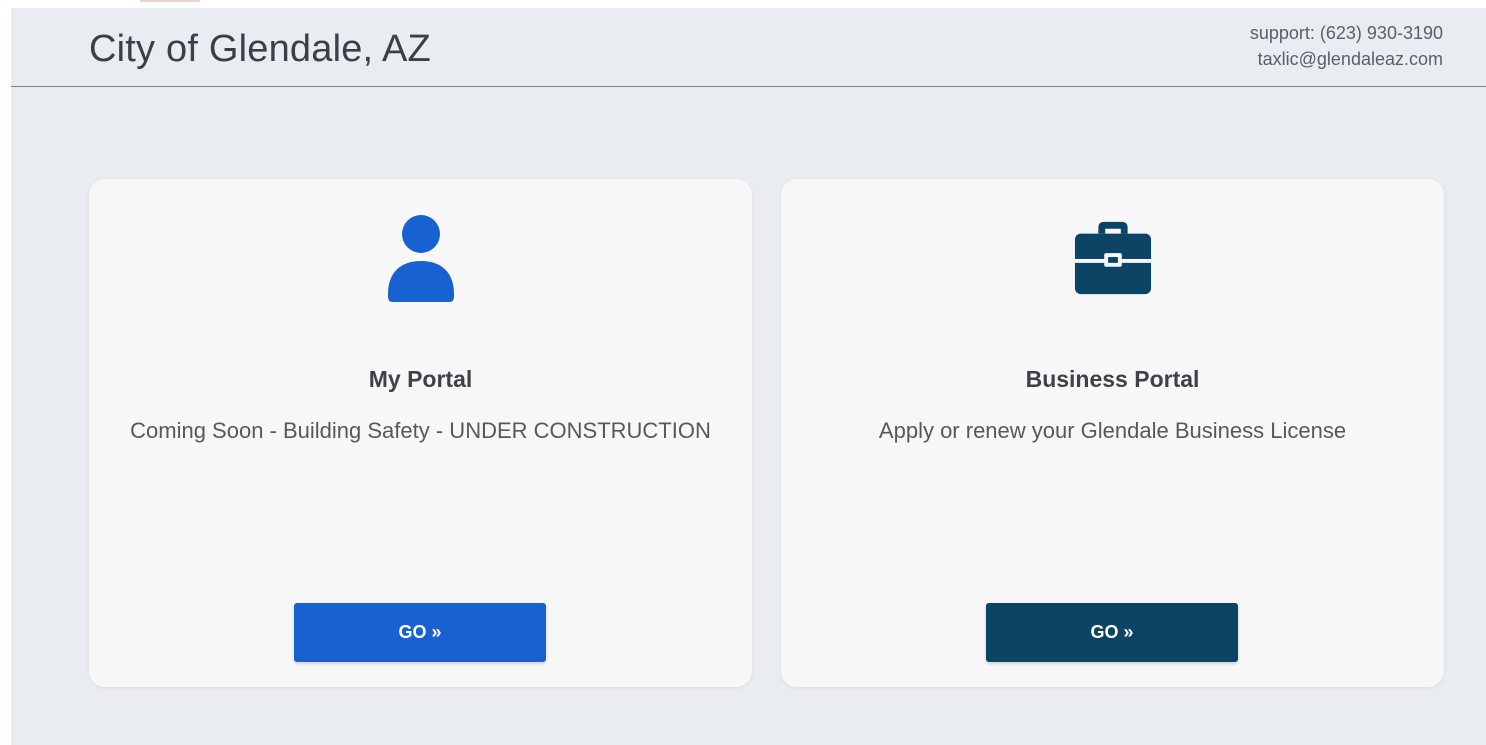 This screenshot has width=1486, height=745. Describe the element at coordinates (1346, 33) in the screenshot. I see `support-phone: support: (623) 930-3190` at that location.